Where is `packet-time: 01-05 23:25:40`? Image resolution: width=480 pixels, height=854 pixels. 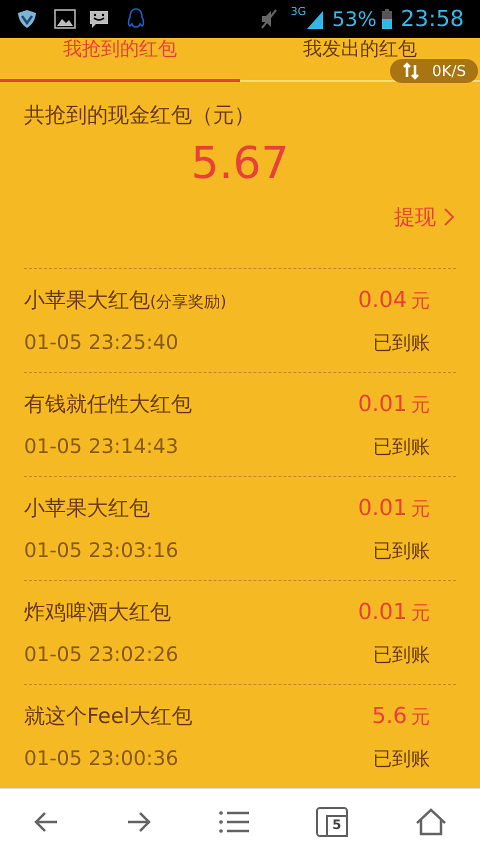
packet-time: 01-05 23:25:40 is located at coordinates (101, 342).